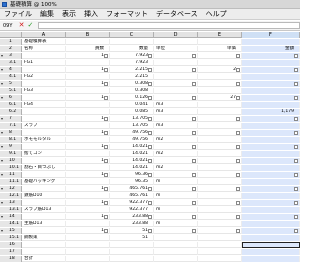 This screenshot has height=272, width=320. What do you see at coordinates (271, 49) in the screenshot?
I see `cell-amount: 金額` at bounding box center [271, 49].